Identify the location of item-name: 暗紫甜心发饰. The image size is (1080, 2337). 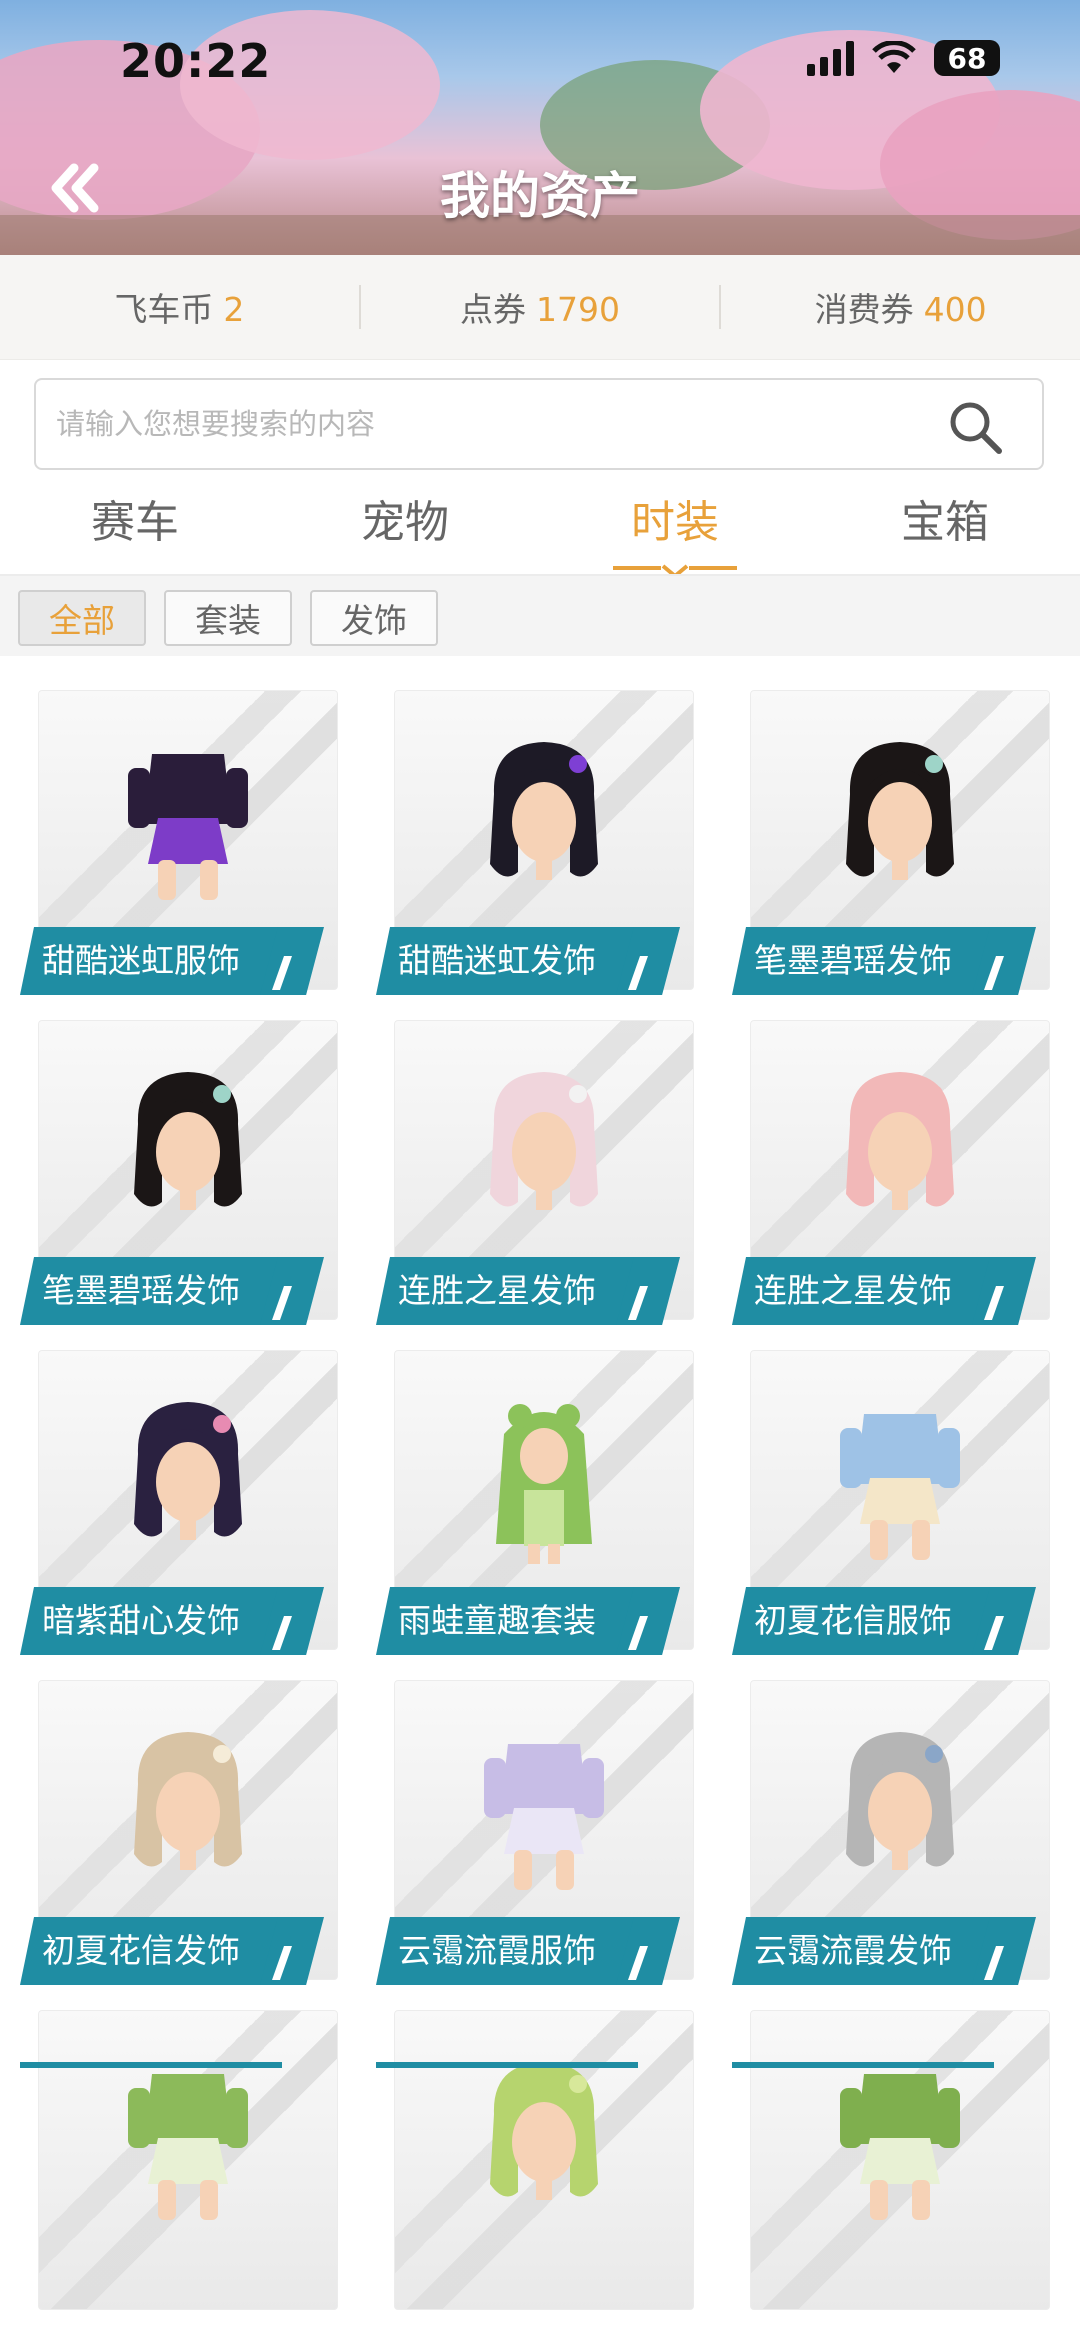
(151, 1621).